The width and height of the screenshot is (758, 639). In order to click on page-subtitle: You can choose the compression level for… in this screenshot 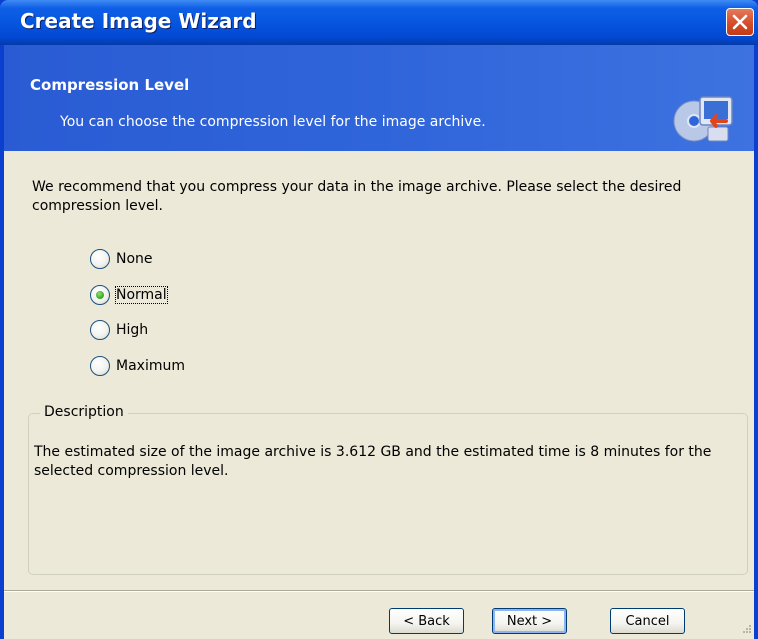, I will do `click(273, 122)`.